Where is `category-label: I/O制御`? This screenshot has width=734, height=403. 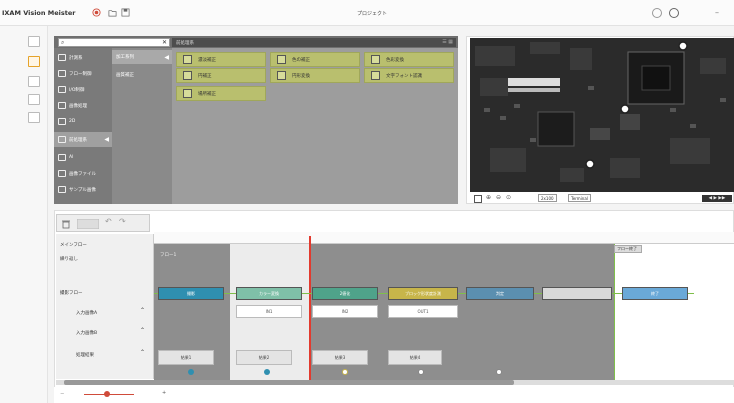
category-label: I/O制御 is located at coordinates (77, 90).